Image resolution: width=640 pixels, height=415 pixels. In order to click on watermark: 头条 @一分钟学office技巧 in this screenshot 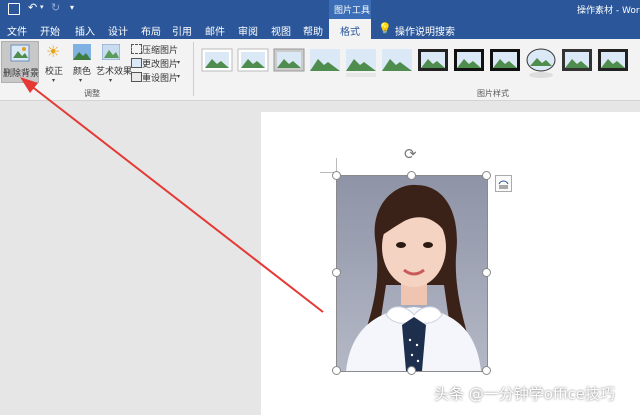, I will do `click(524, 394)`.